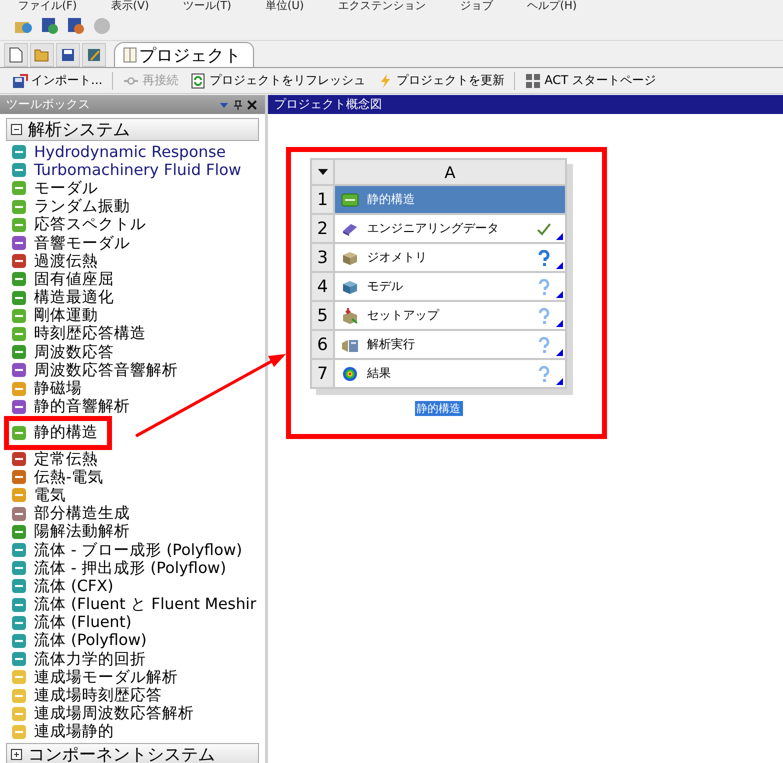 The height and width of the screenshot is (763, 783). I want to click on open-folder-button, so click(42, 55).